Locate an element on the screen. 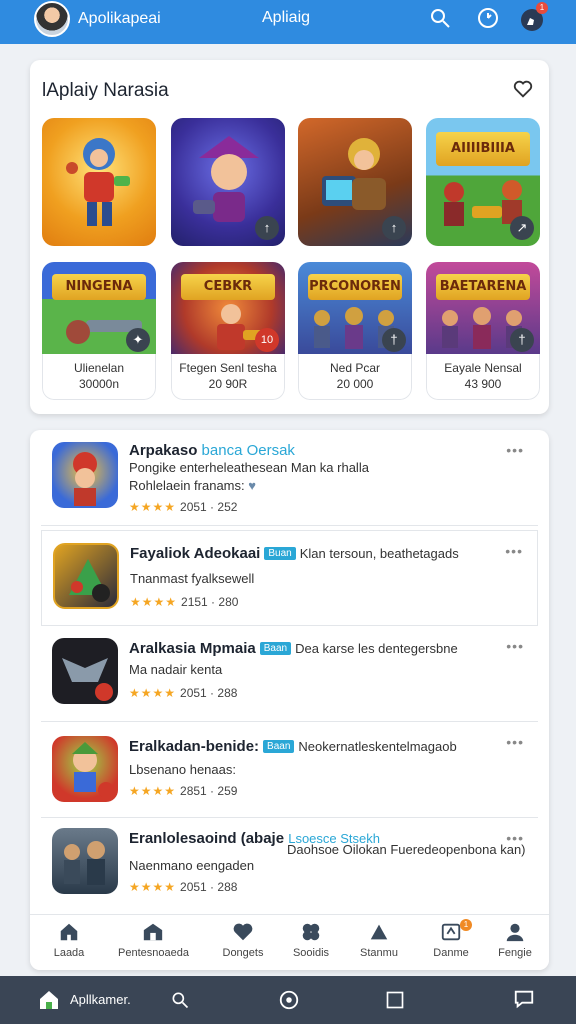 The width and height of the screenshot is (576, 1024). tile-label: Ulienelan 30000n is located at coordinates (99, 377).